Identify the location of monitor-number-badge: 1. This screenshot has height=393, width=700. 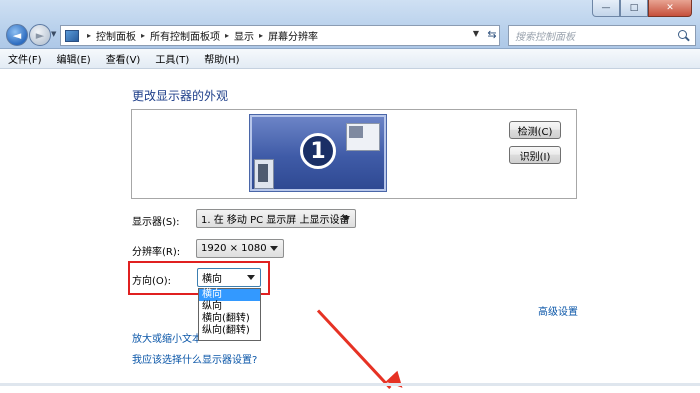
(318, 151).